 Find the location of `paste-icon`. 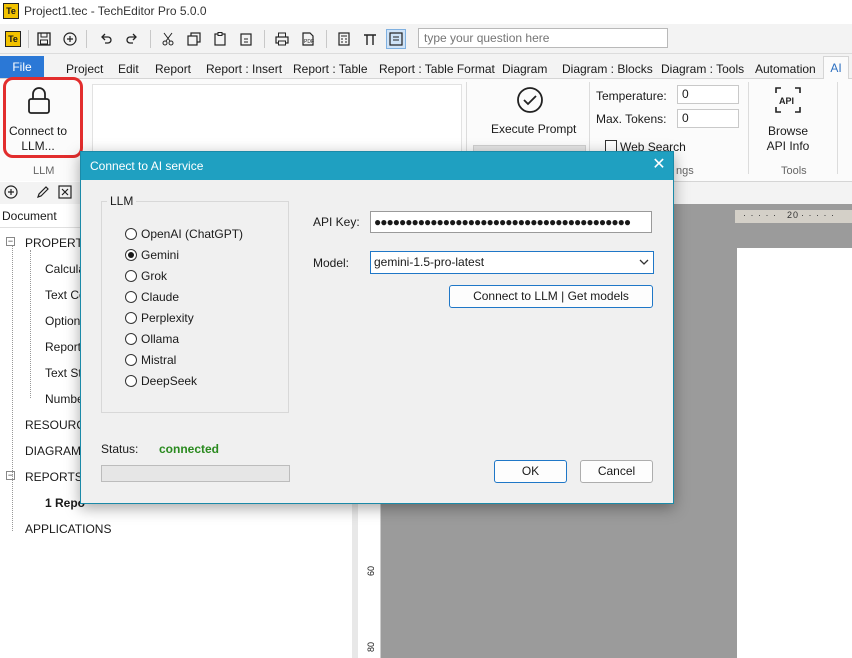

paste-icon is located at coordinates (220, 39).